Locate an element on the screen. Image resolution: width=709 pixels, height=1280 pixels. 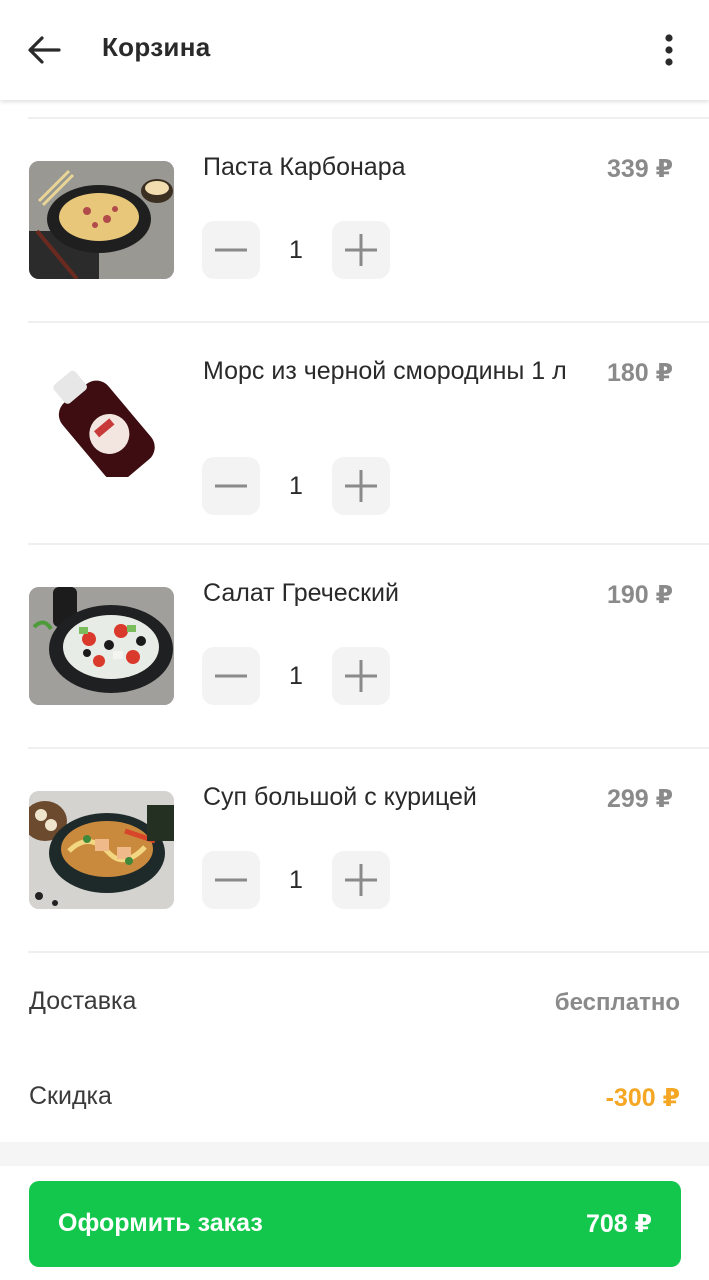
delivery-label: Доставка is located at coordinates (83, 1001).